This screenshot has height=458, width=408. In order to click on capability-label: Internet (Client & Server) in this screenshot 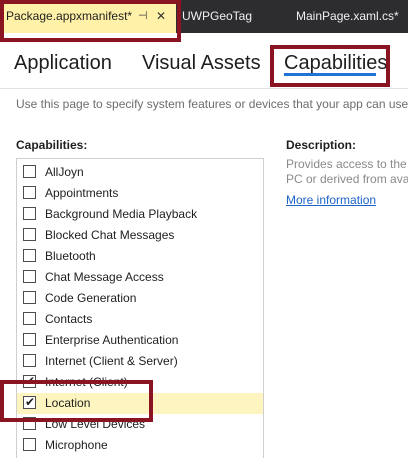, I will do `click(111, 361)`.